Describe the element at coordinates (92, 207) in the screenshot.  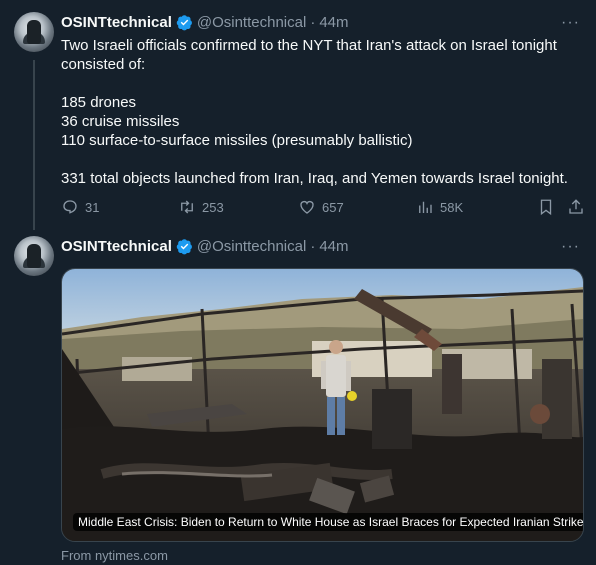
I see `reply-count: 31` at that location.